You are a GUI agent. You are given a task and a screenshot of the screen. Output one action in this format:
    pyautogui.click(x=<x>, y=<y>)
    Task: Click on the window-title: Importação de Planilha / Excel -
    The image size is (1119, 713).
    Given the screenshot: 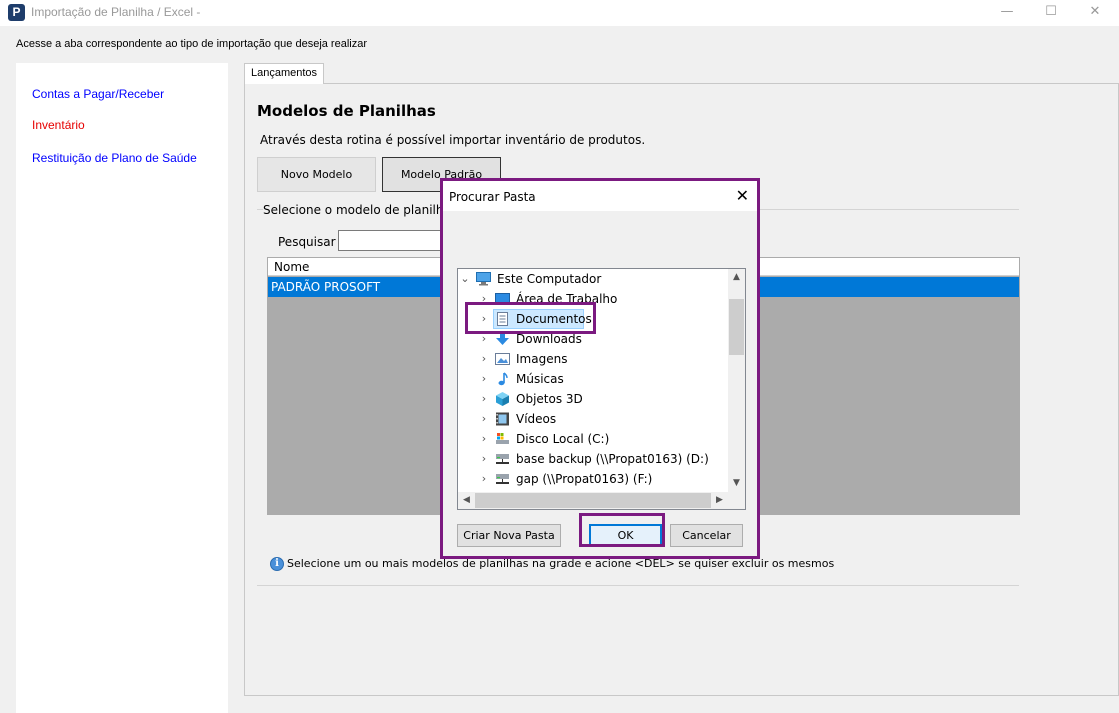 What is the action you would take?
    pyautogui.click(x=116, y=12)
    